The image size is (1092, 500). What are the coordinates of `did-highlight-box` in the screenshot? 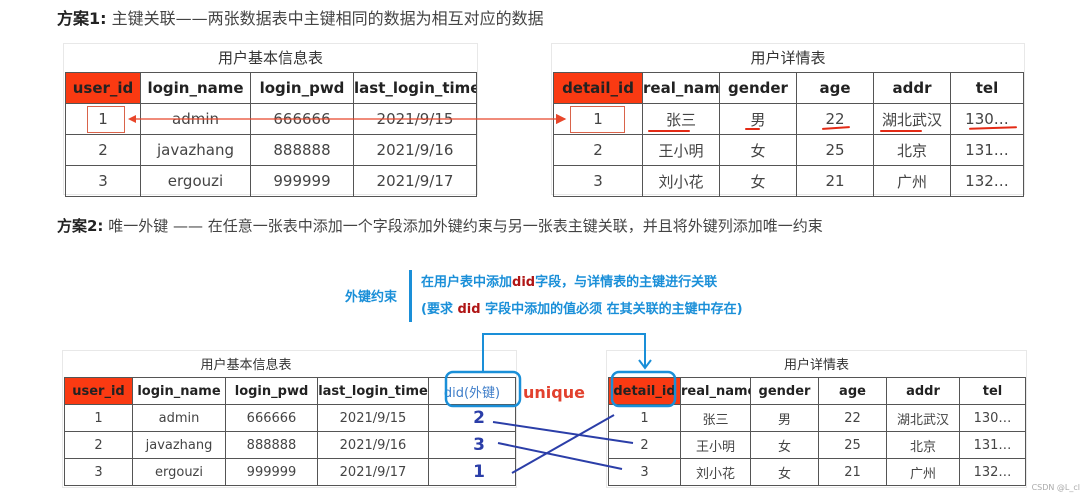 It's located at (483, 389).